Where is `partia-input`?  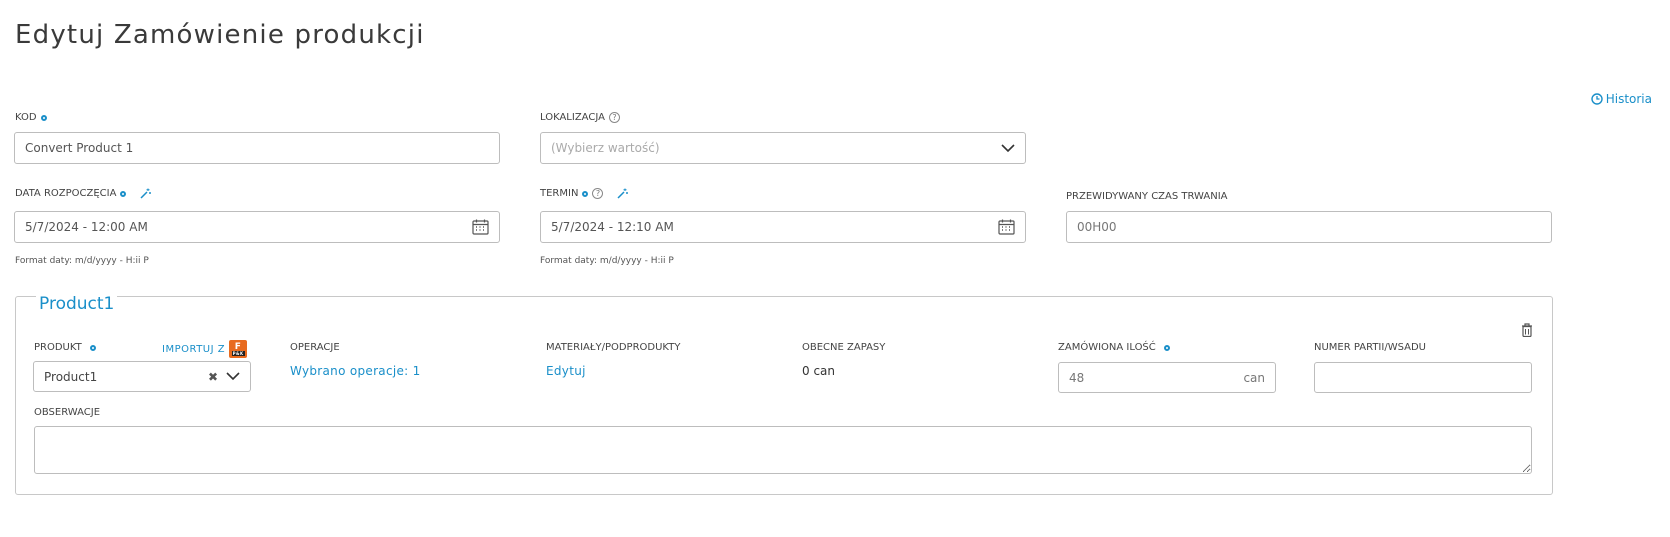 partia-input is located at coordinates (1423, 377).